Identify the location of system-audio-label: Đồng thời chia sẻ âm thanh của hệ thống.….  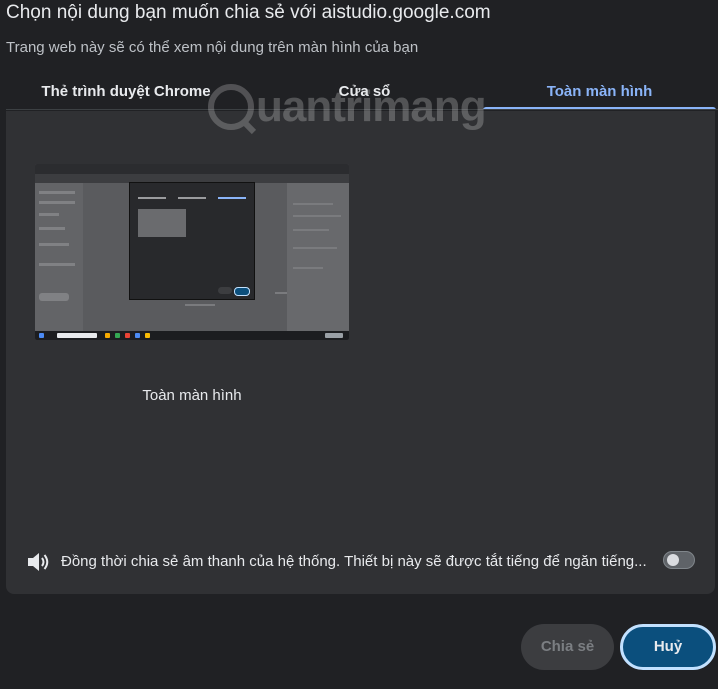
(354, 561).